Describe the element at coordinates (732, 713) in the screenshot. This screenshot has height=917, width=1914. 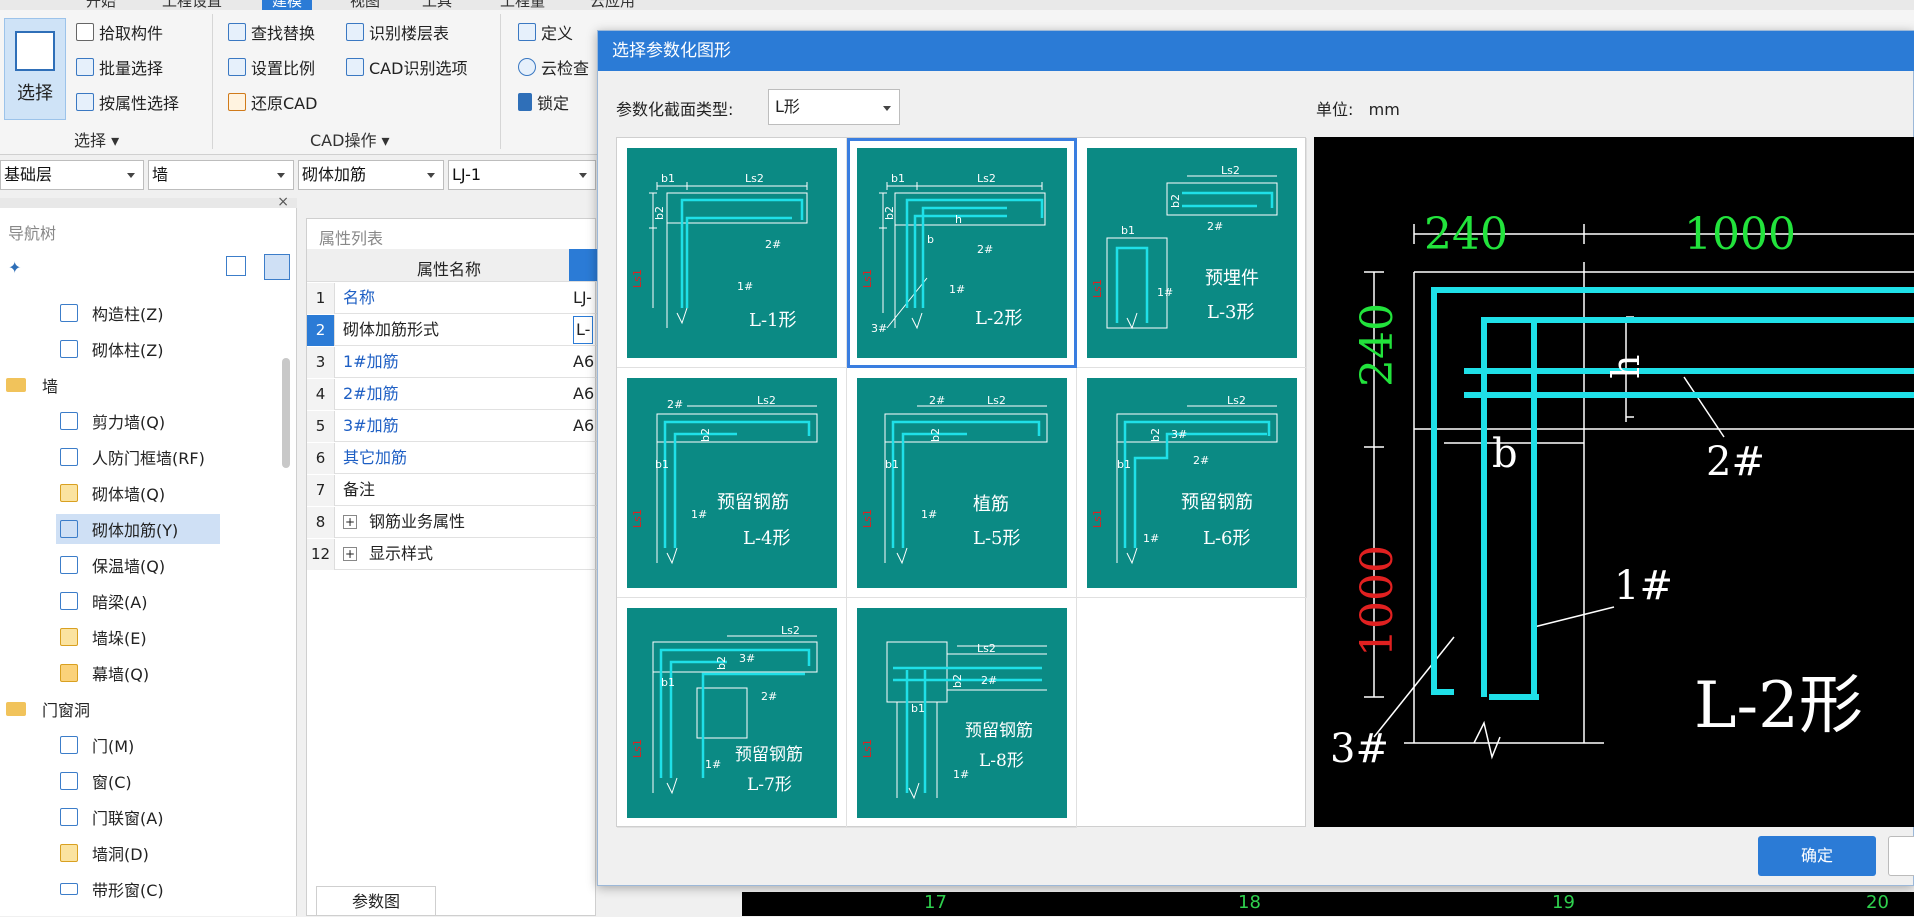
I see `shape-option-l7: Ls1 b1 Ls2 b2 3# 2# 1# 预留钢筋 L-7形` at that location.